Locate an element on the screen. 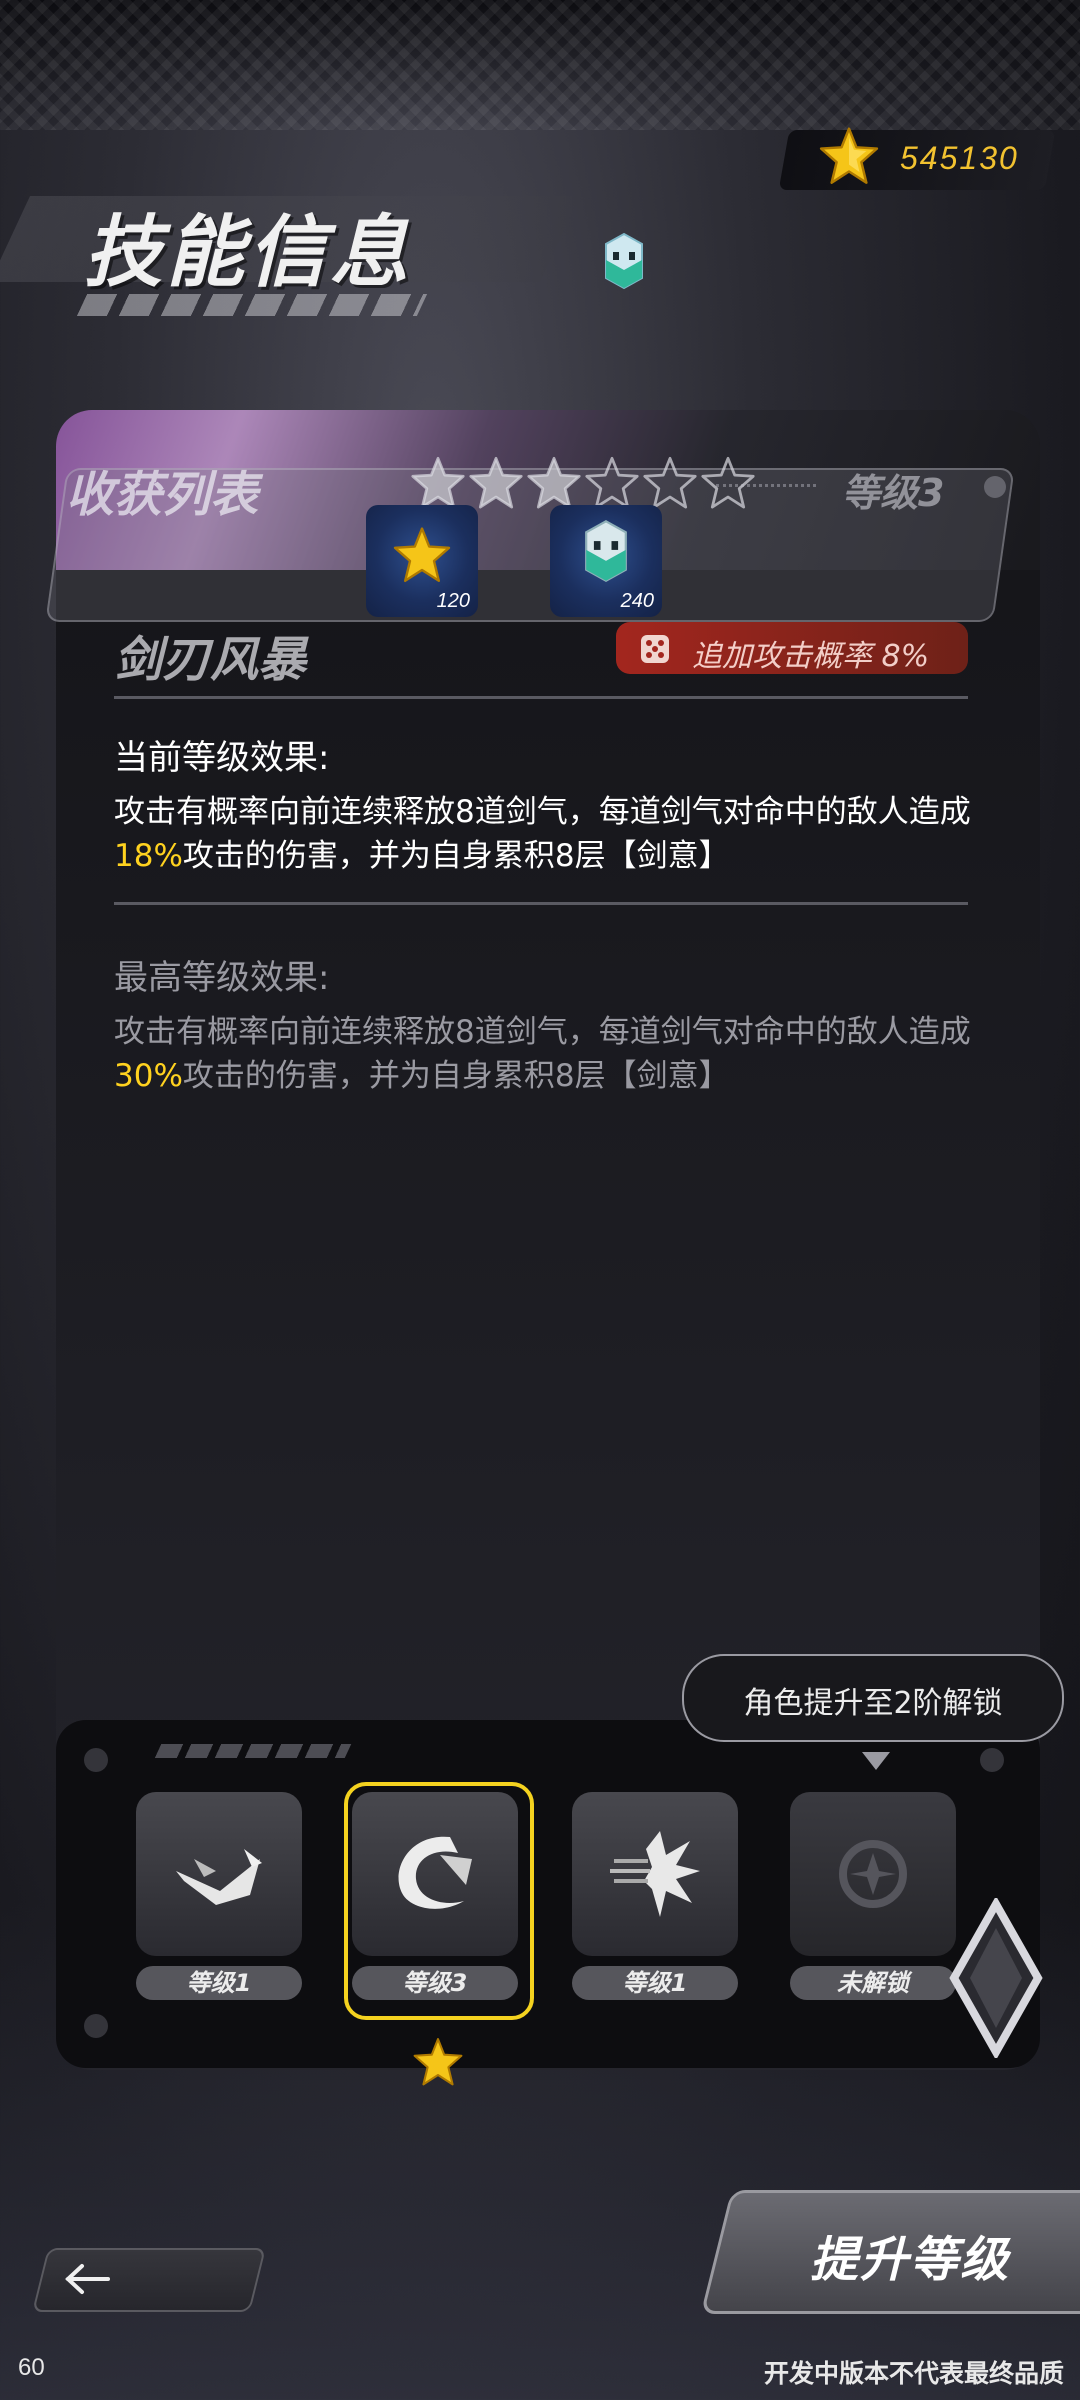 This screenshot has height=2400, width=1080. skill-slot-2: 等级3 is located at coordinates (435, 1896).